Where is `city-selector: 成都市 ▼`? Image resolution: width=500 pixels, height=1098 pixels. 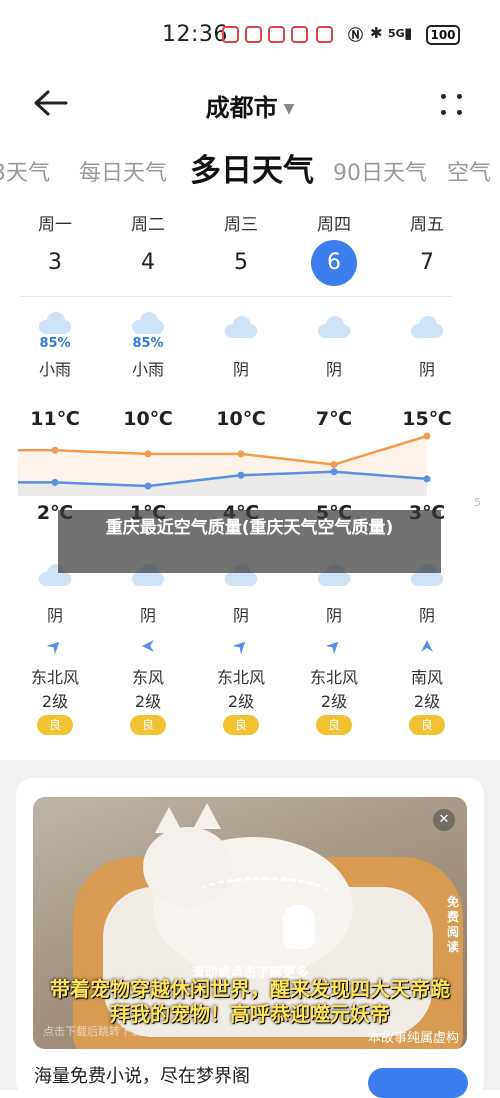
city-selector: 成都市 ▼ is located at coordinates (250, 105).